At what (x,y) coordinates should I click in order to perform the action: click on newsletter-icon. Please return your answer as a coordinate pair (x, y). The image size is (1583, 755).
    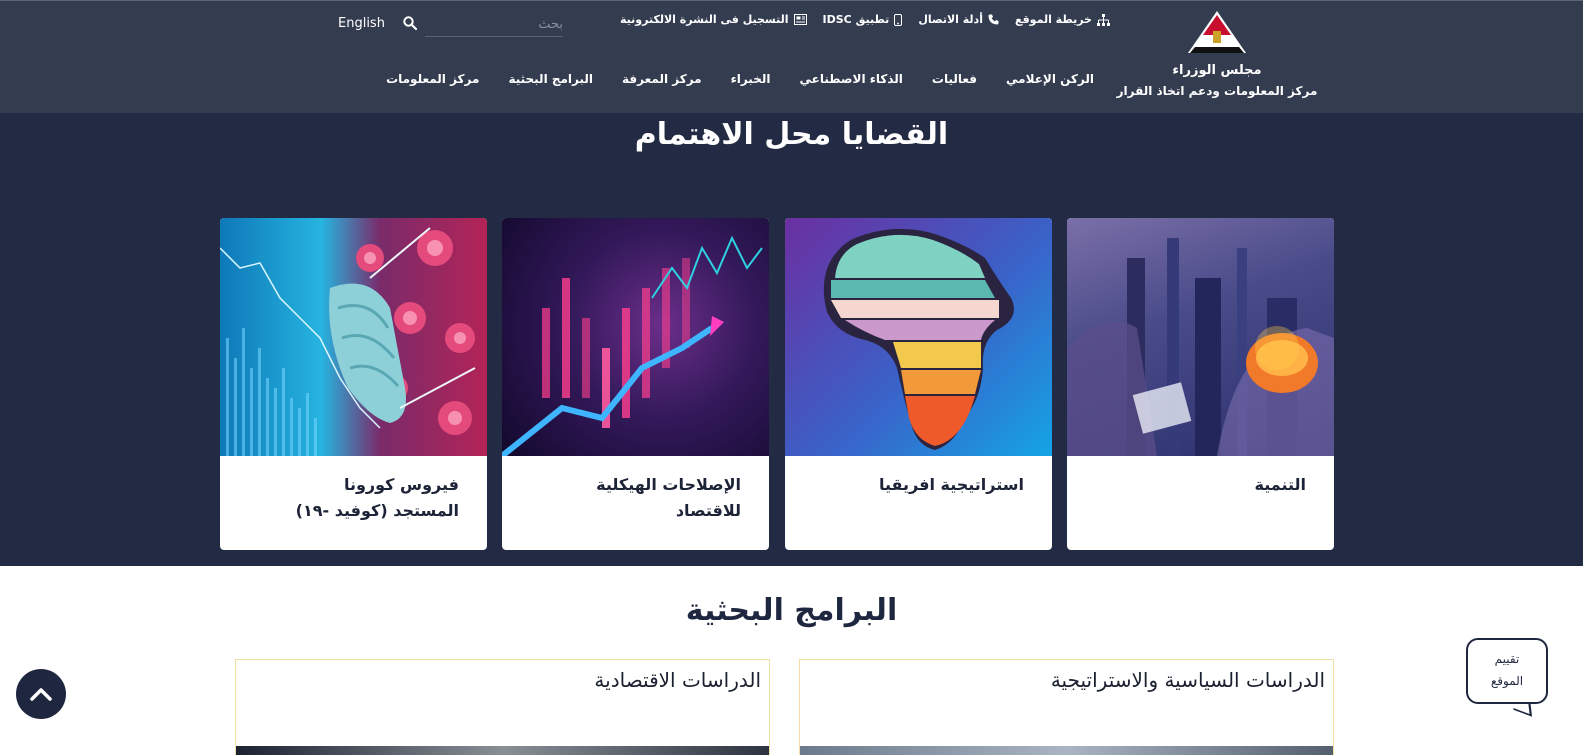
    Looking at the image, I should click on (800, 19).